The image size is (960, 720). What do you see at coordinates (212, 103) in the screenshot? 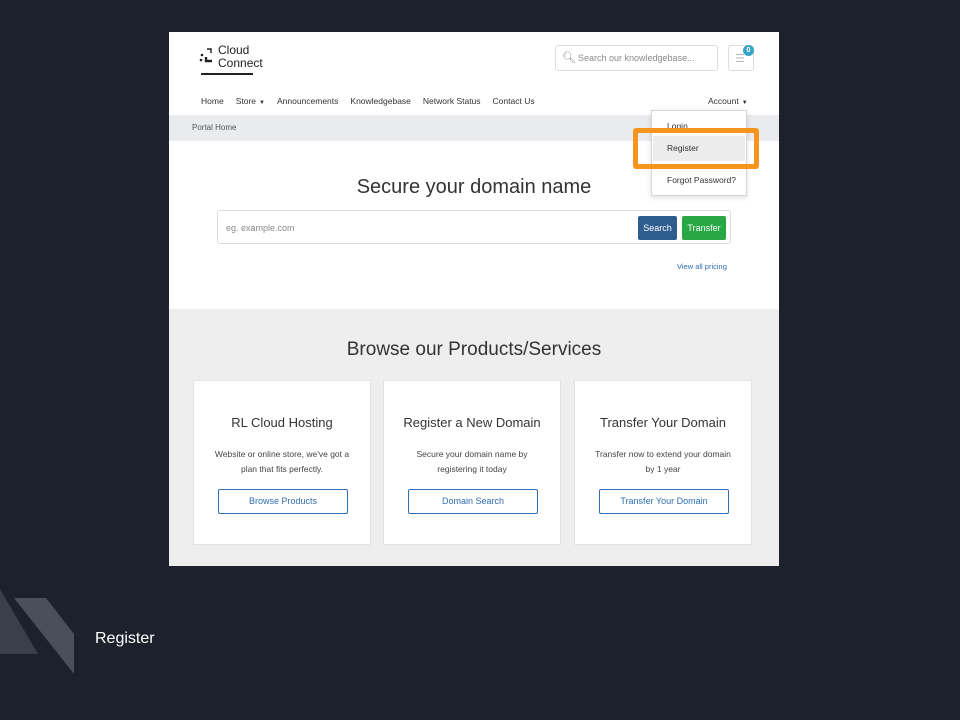
I see `nav-home: Home` at bounding box center [212, 103].